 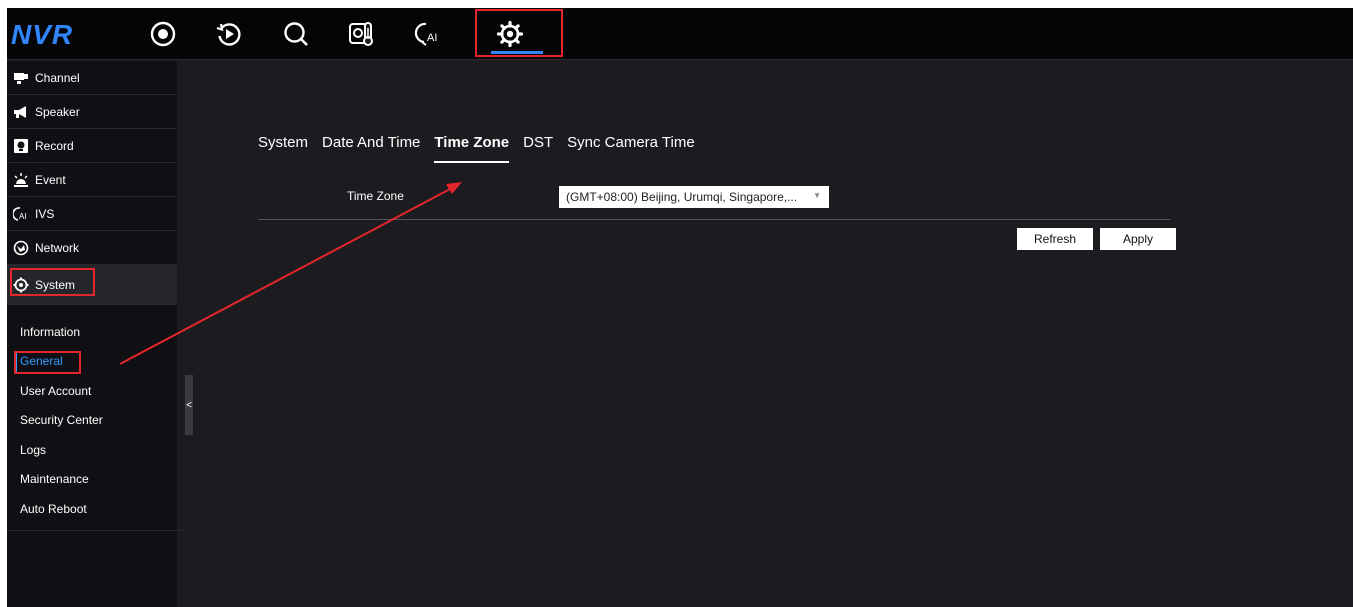 I want to click on sidebar-item-label: System, so click(x=55, y=284).